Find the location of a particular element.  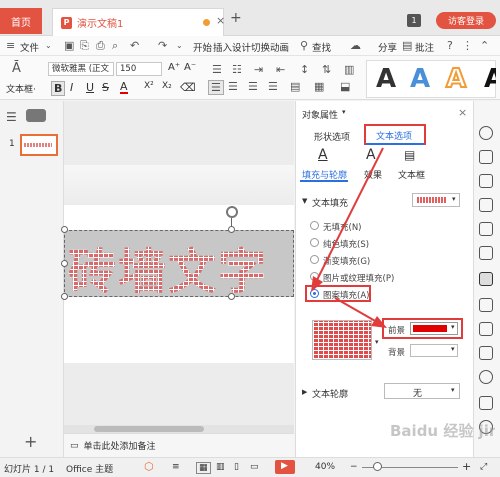

comment-button: 批注 is located at coordinates (424, 47).